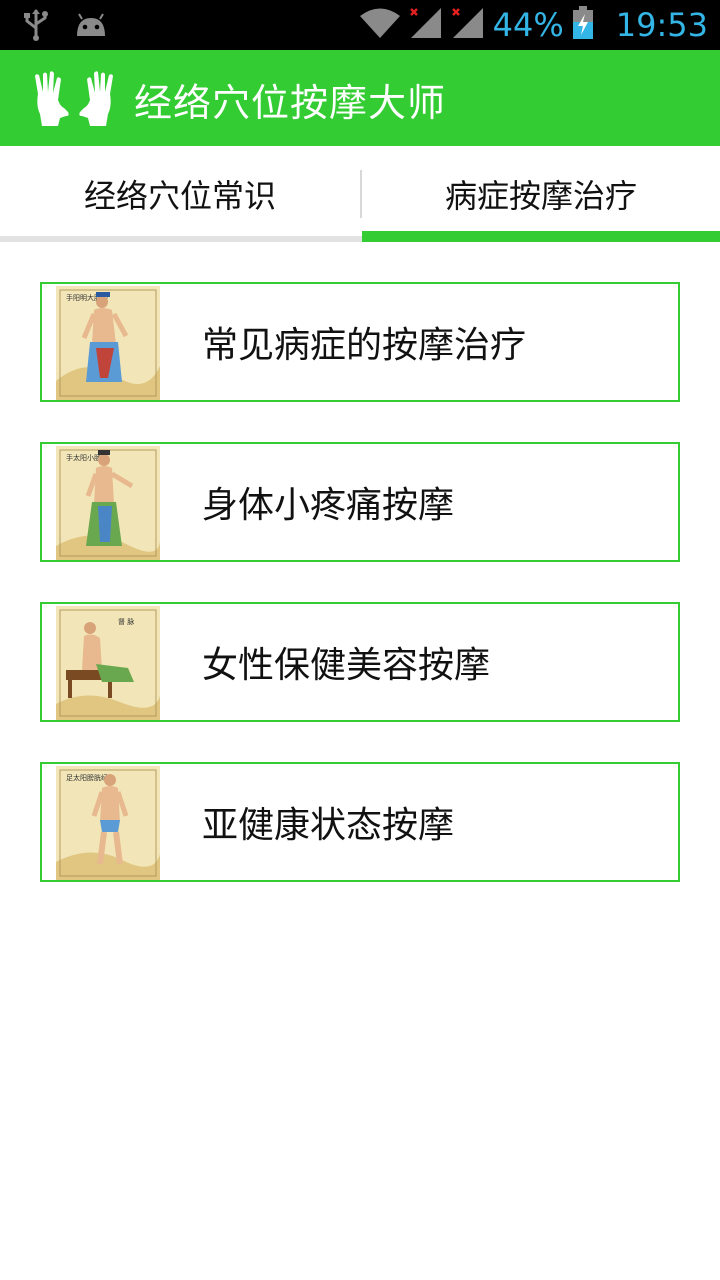 This screenshot has height=1280, width=720. What do you see at coordinates (364, 345) in the screenshot?
I see `list-item-label: 常见病症的按摩治疗` at bounding box center [364, 345].